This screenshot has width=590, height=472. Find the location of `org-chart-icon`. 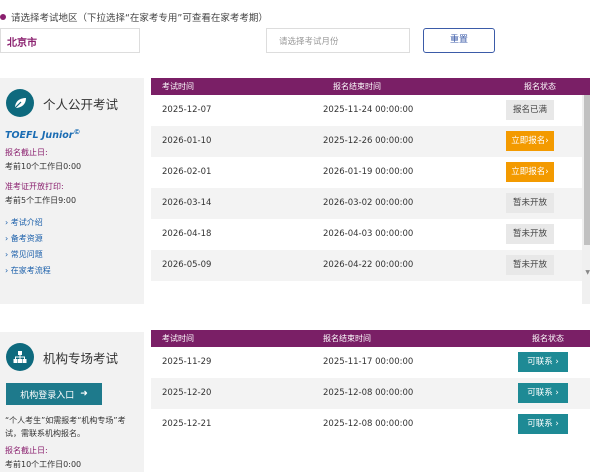

org-chart-icon is located at coordinates (20, 357).